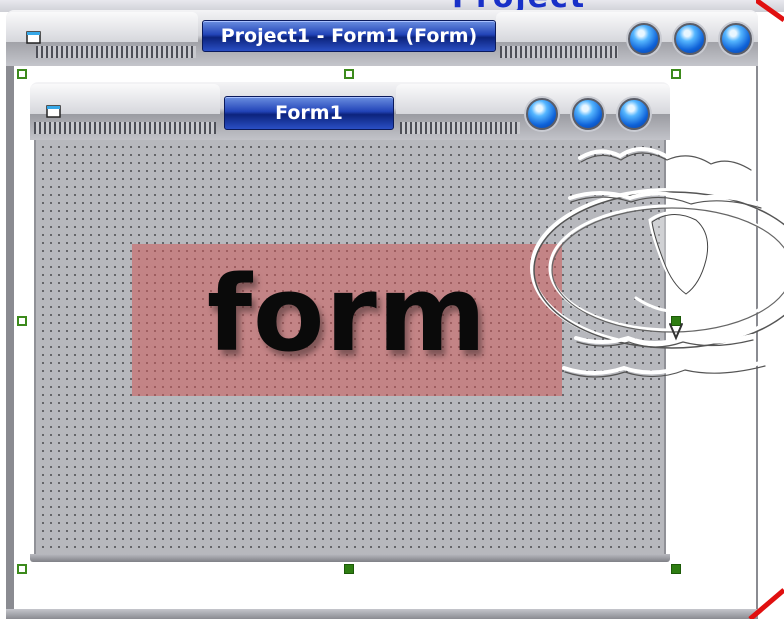  I want to click on form1-close-orb-button, so click(634, 114).